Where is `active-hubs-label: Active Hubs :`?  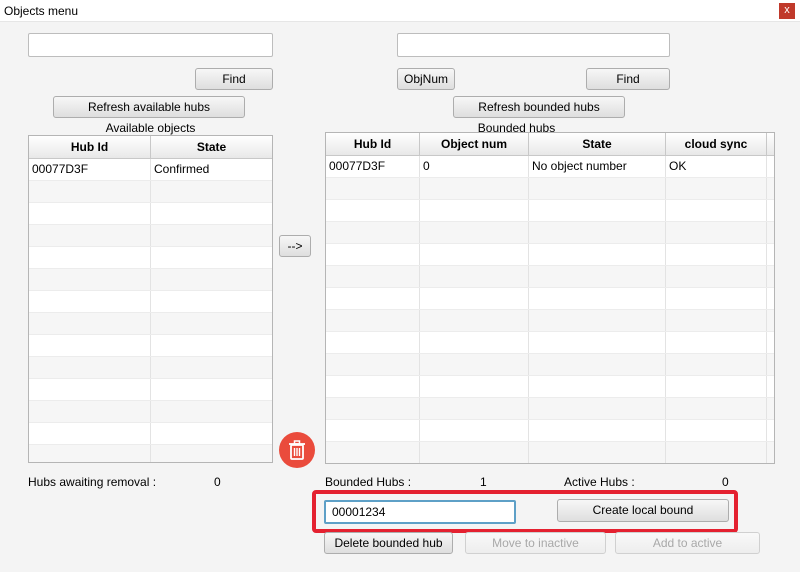 active-hubs-label: Active Hubs : is located at coordinates (599, 482).